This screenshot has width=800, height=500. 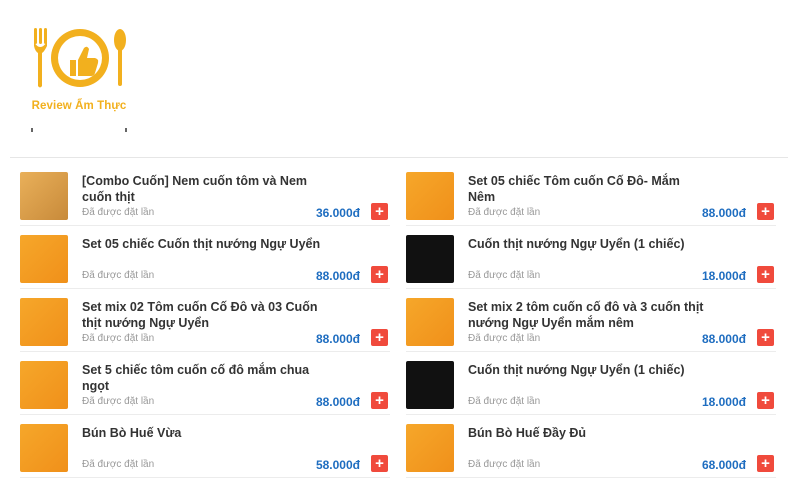 I want to click on dish-name: Bún Bò Huế Đầy Đủ, so click(x=588, y=433).